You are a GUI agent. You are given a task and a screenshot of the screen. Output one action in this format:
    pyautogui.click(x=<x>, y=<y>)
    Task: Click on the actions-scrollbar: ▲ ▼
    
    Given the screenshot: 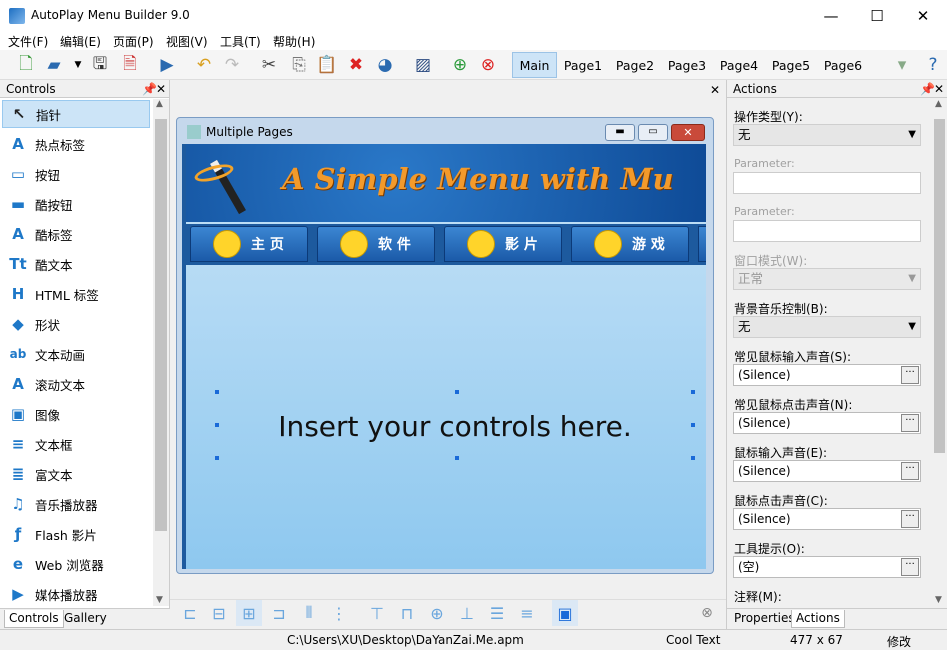 What is the action you would take?
    pyautogui.click(x=939, y=352)
    